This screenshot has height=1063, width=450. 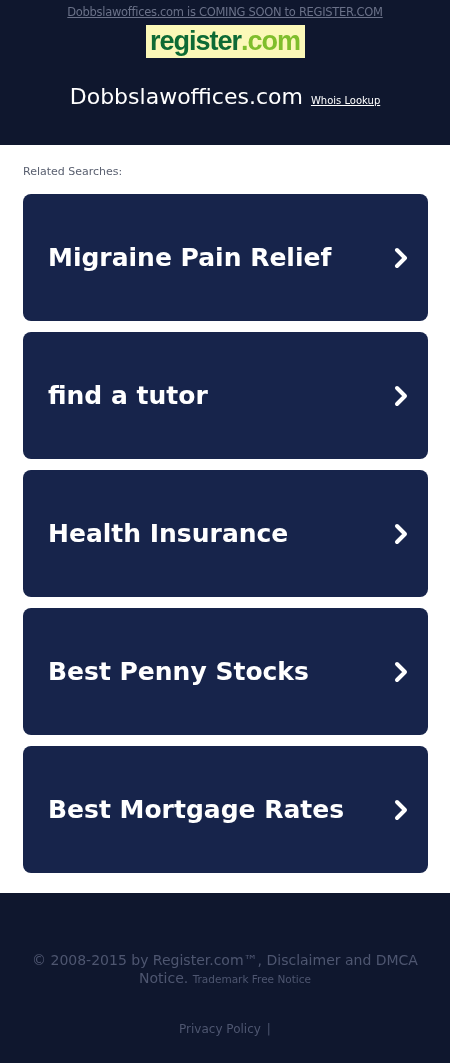 What do you see at coordinates (225, 12) in the screenshot?
I see `coming-soon-link: Dobbslawoffices.com is COMING SOON to REGISTER.COM` at bounding box center [225, 12].